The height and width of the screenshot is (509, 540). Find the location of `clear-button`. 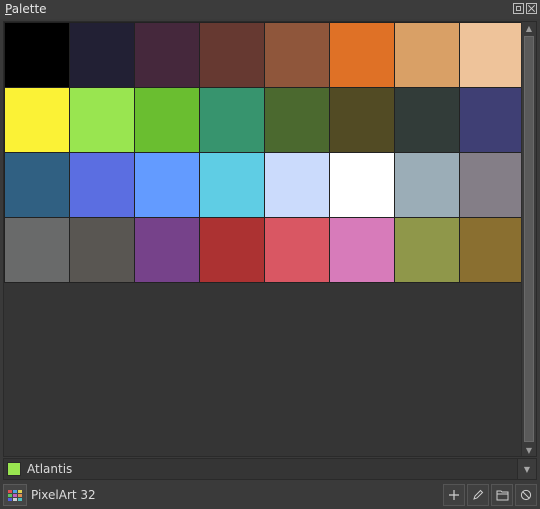

clear-button is located at coordinates (526, 495).